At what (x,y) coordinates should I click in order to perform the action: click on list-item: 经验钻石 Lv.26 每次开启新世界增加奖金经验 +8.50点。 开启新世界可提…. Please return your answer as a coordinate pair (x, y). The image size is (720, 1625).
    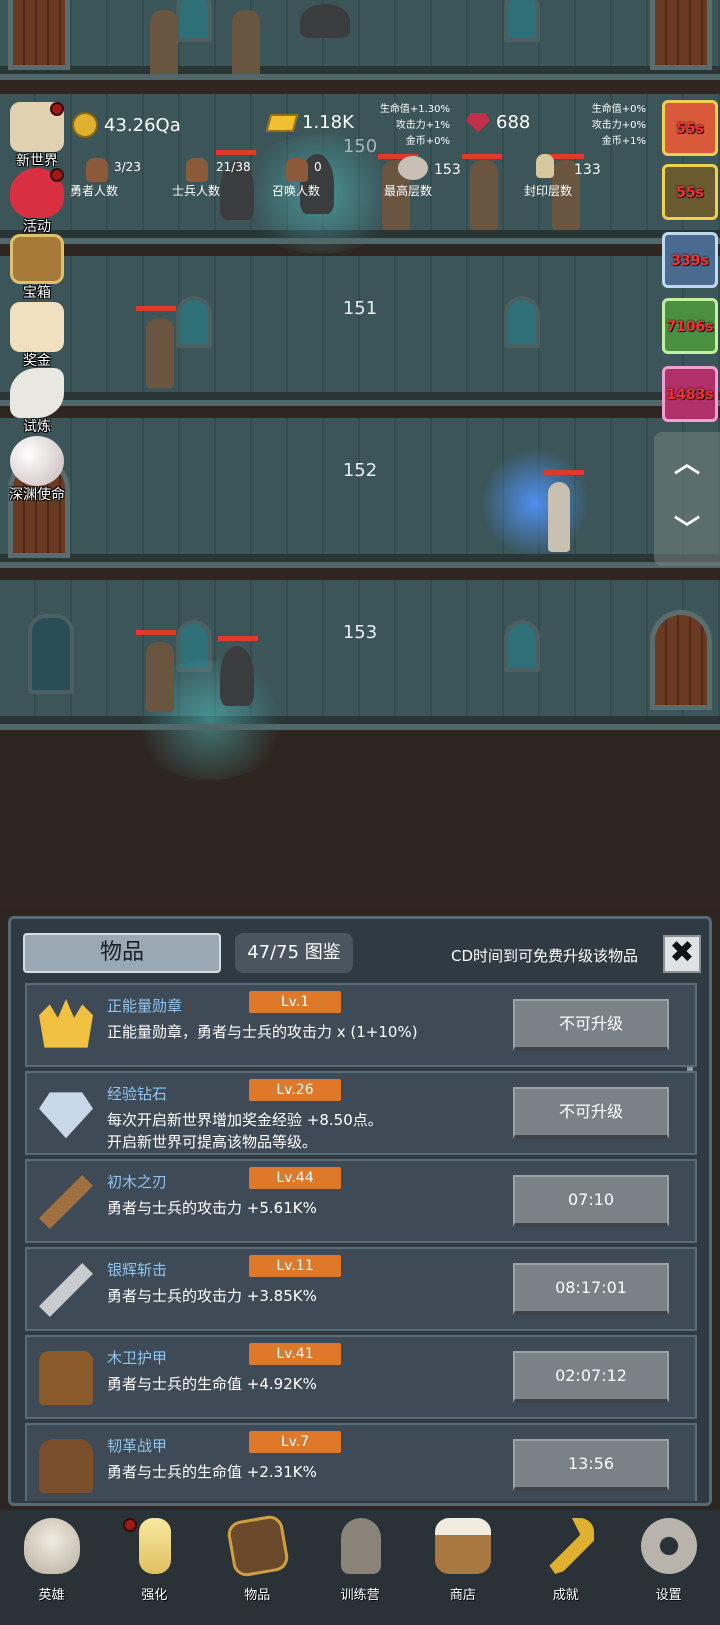
    Looking at the image, I should click on (361, 1113).